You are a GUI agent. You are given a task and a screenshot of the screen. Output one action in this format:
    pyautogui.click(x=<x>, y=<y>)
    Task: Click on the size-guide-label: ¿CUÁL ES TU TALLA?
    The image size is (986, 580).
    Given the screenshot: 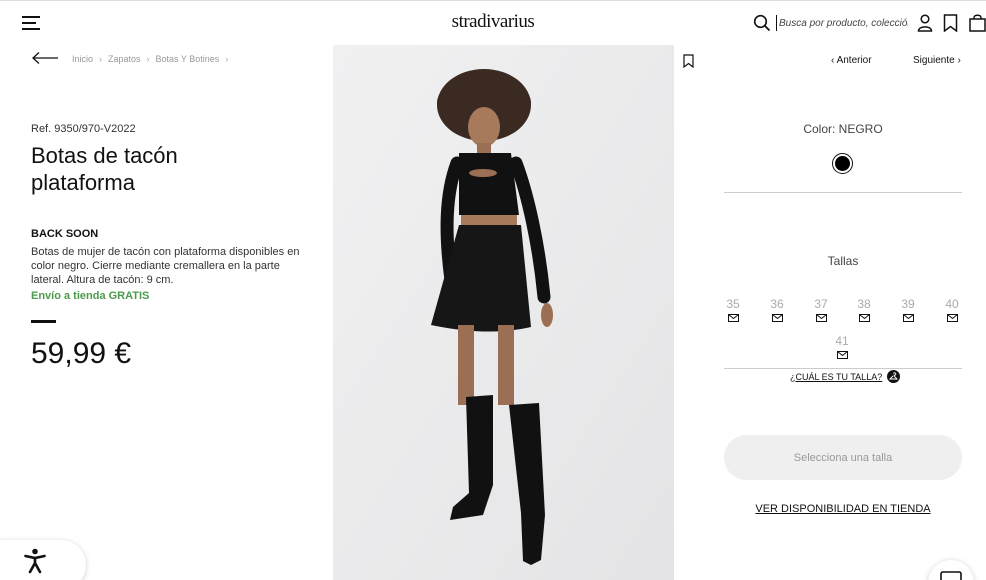 What is the action you would take?
    pyautogui.click(x=836, y=376)
    